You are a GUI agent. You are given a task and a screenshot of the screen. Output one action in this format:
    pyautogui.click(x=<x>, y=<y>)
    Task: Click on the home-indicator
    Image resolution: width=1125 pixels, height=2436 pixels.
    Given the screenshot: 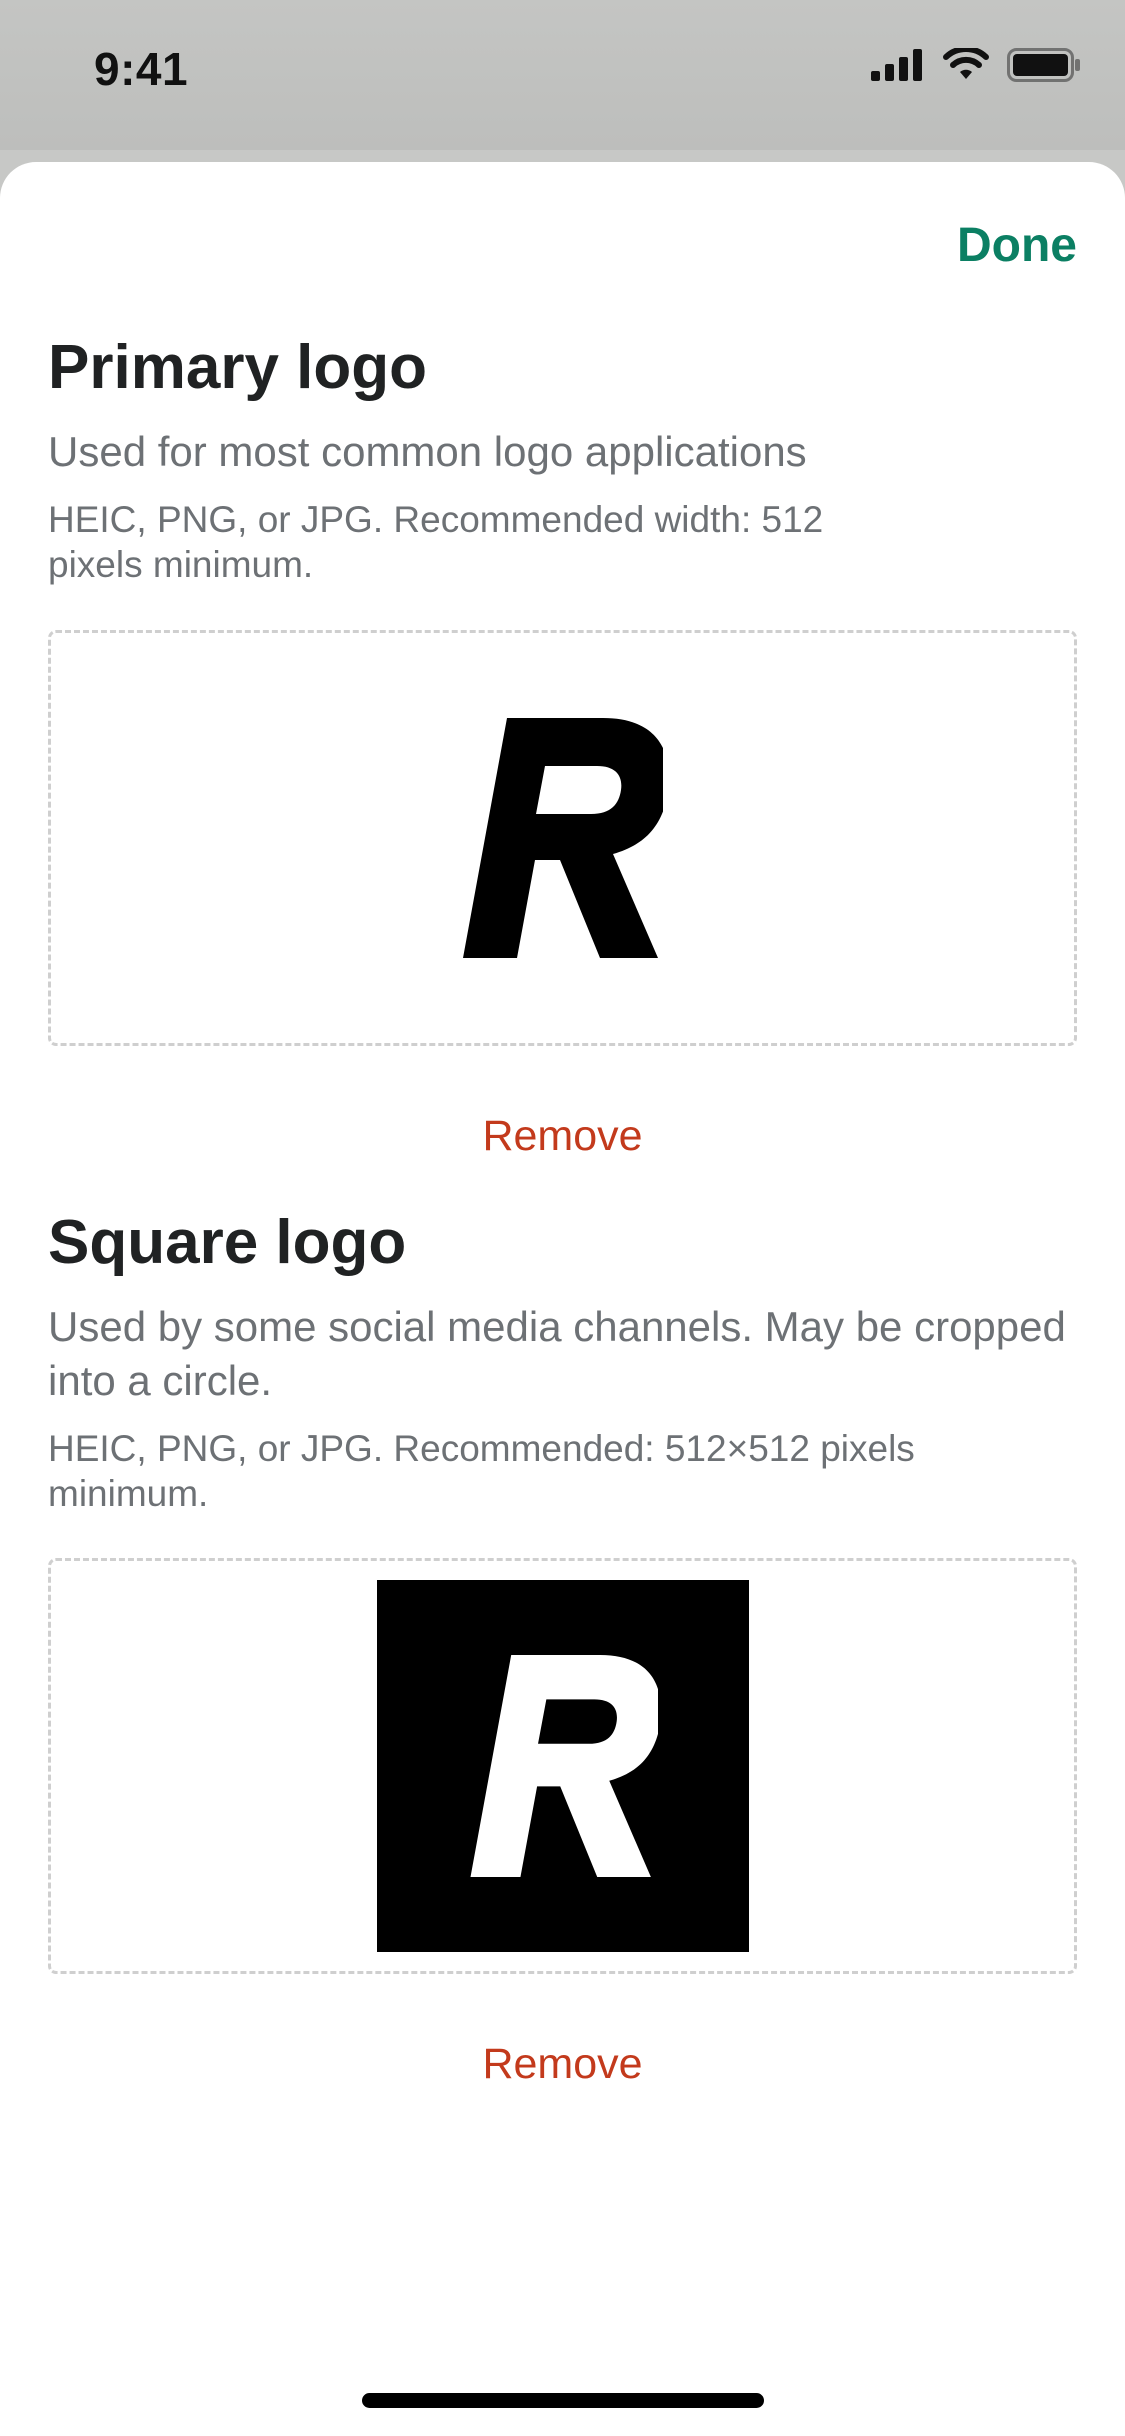 What is the action you would take?
    pyautogui.click(x=563, y=2400)
    